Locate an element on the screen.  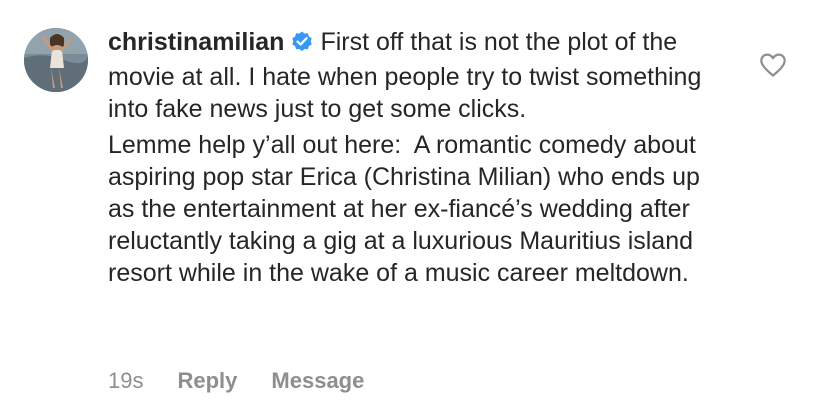
heart-icon is located at coordinates (773, 65).